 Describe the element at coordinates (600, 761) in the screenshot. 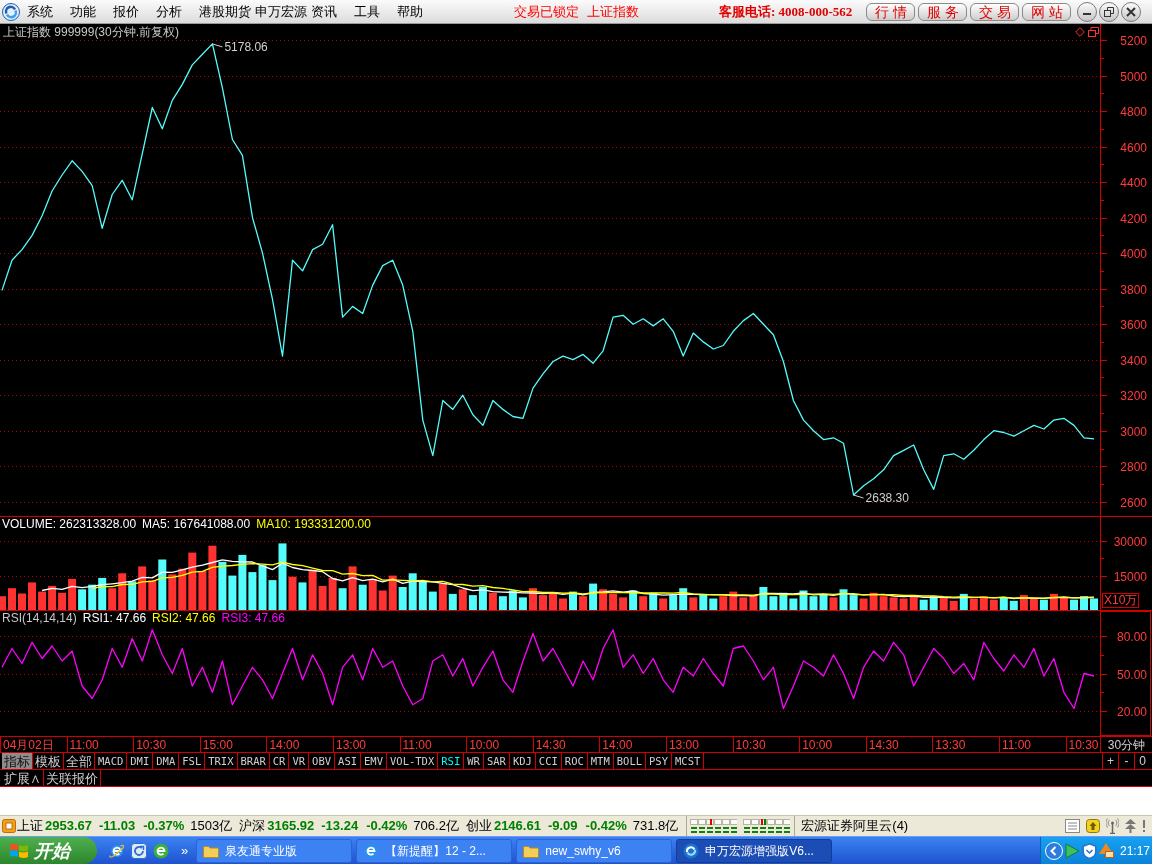

I see `indicator-button: MTM` at that location.